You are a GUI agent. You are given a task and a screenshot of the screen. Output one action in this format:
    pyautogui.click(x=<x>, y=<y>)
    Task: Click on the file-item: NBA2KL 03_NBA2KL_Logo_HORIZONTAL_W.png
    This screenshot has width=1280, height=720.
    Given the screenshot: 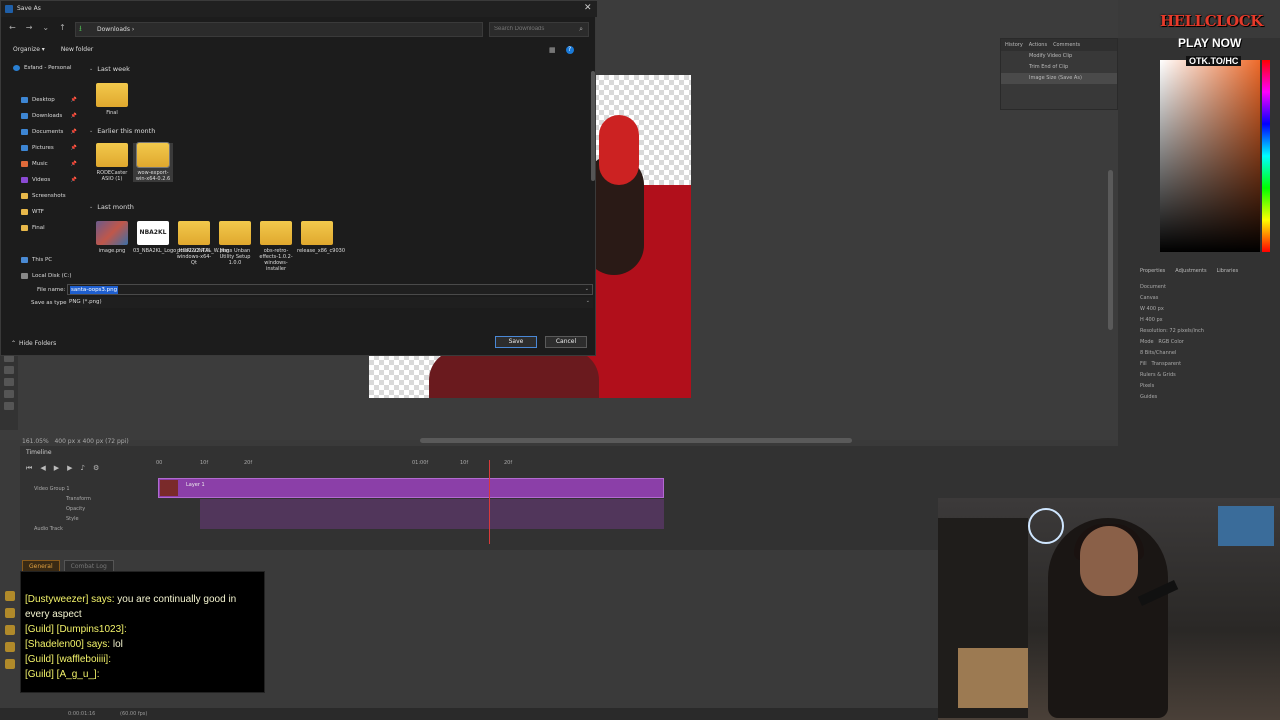 What is the action you would take?
    pyautogui.click(x=181, y=237)
    